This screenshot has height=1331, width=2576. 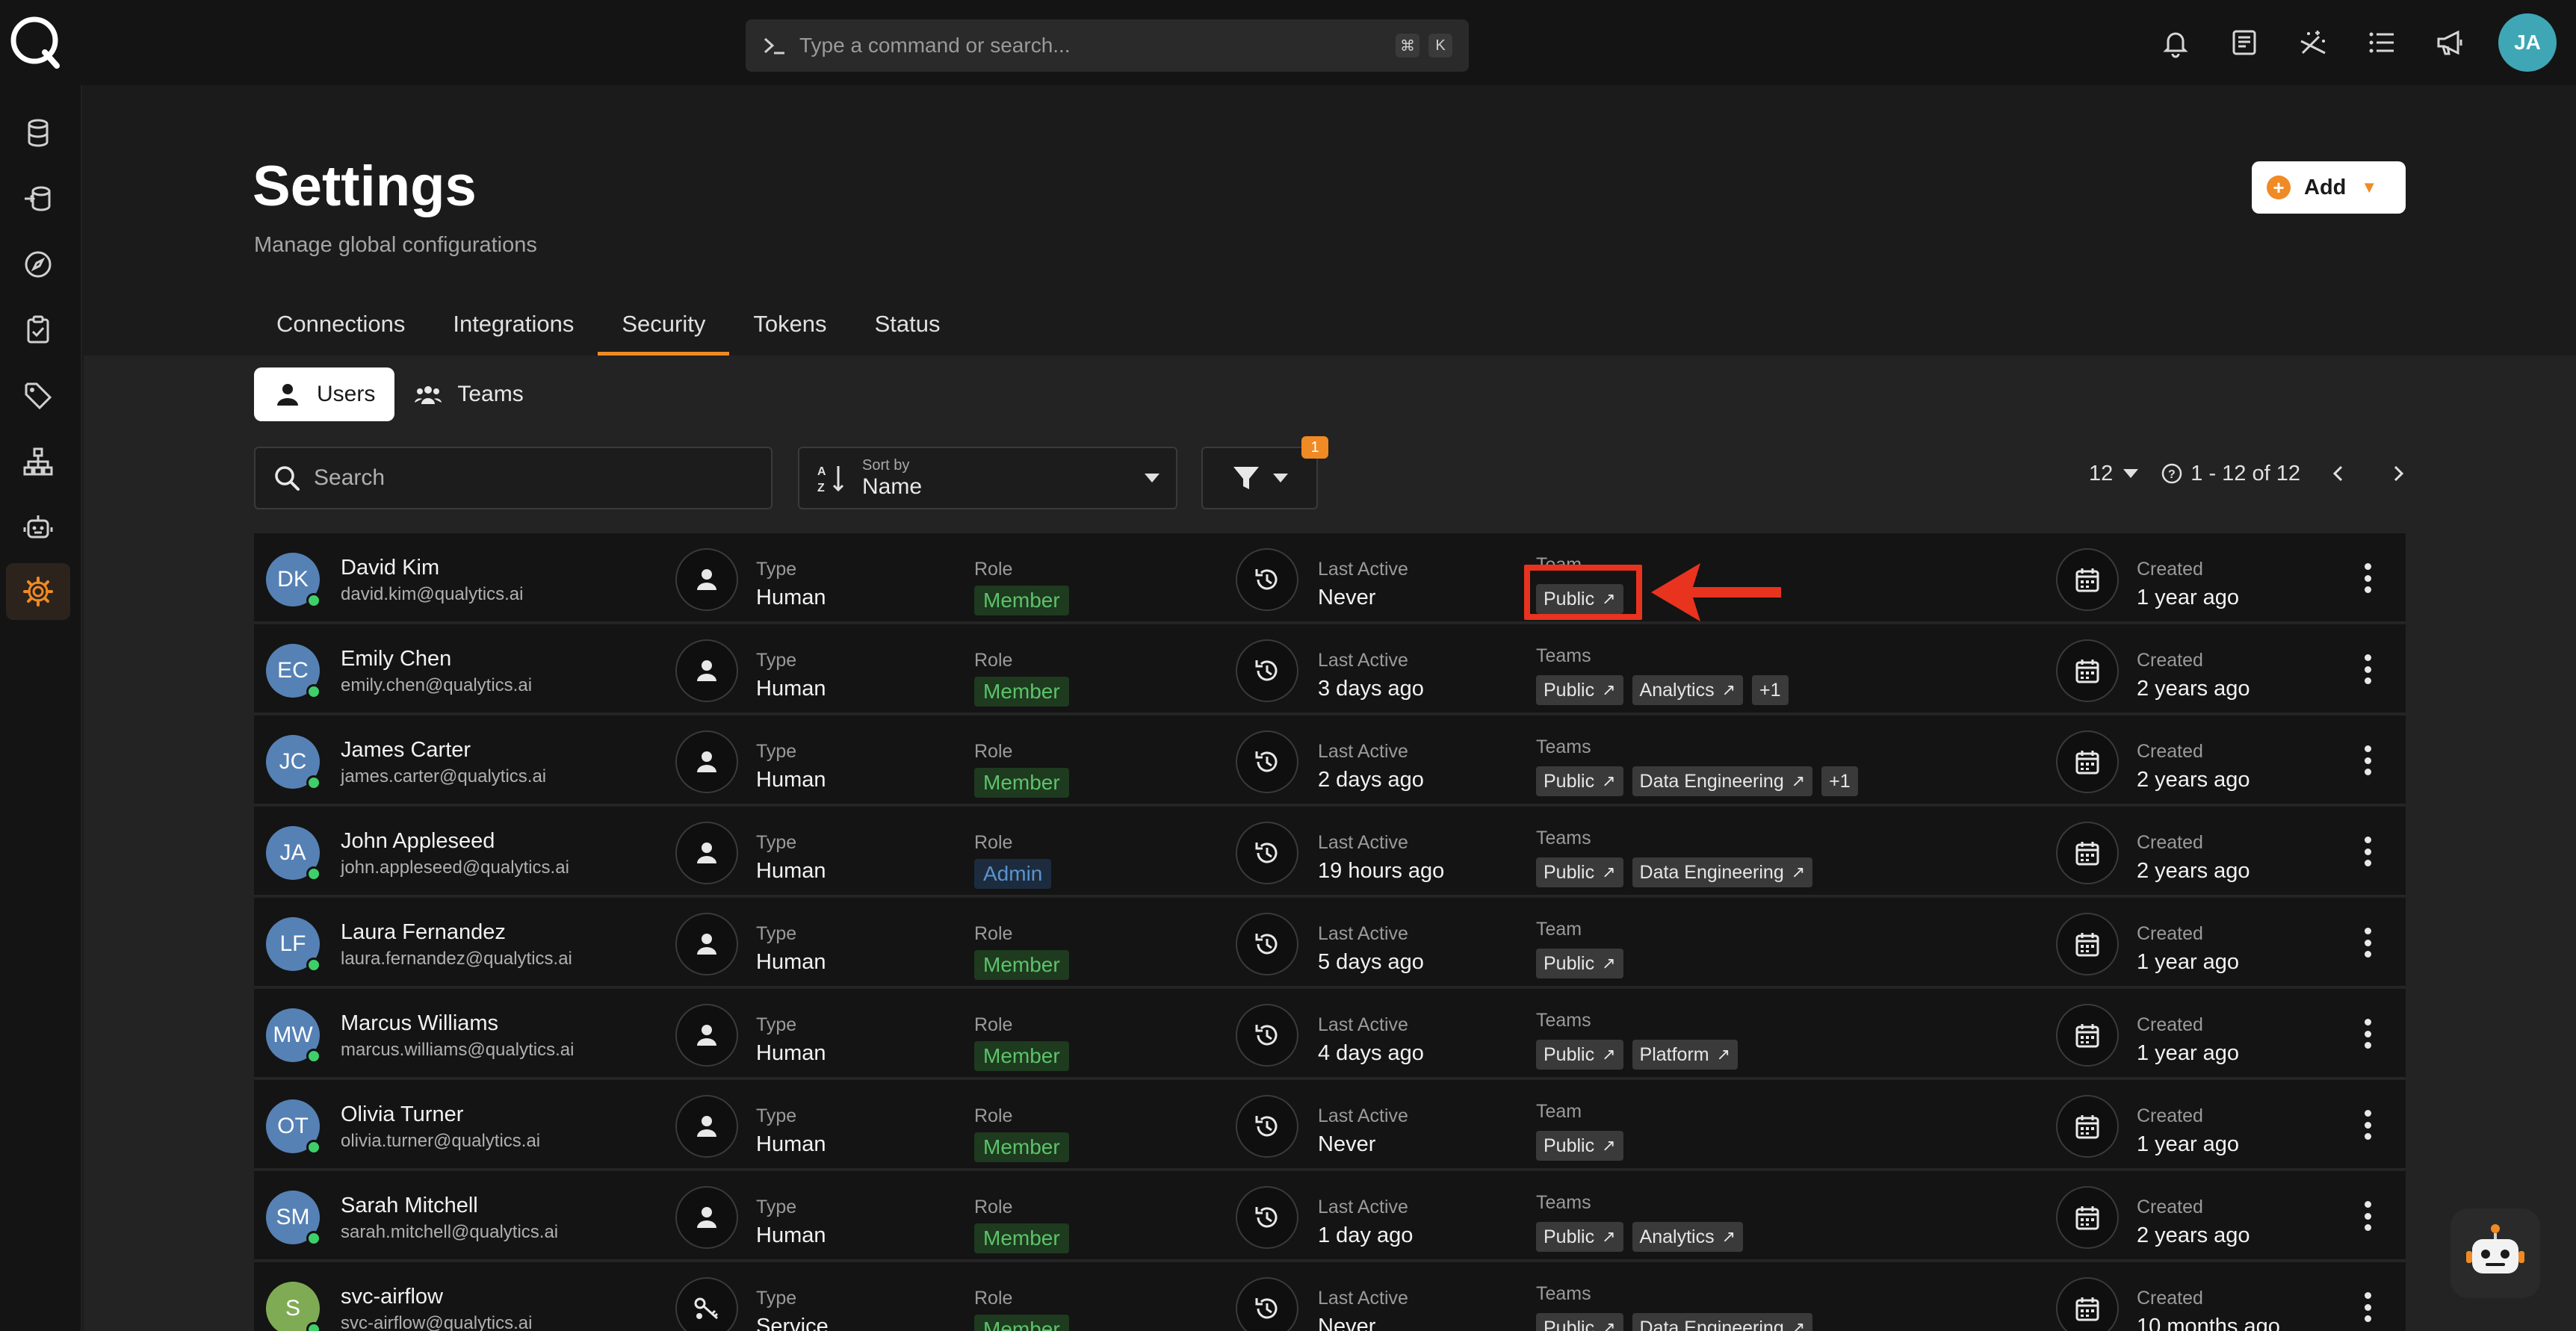 I want to click on datastore-icon, so click(x=38, y=198).